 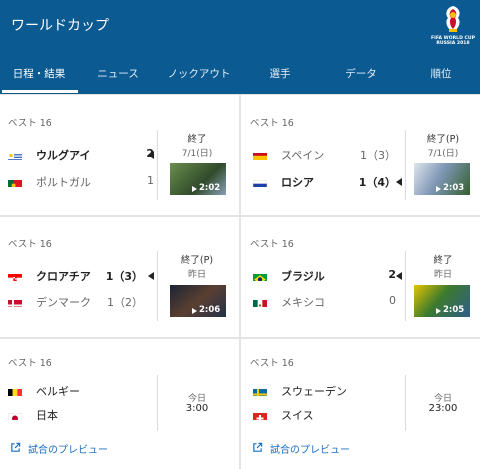 What do you see at coordinates (442, 179) in the screenshot?
I see `highlight-video-thumbnail: 2:03` at bounding box center [442, 179].